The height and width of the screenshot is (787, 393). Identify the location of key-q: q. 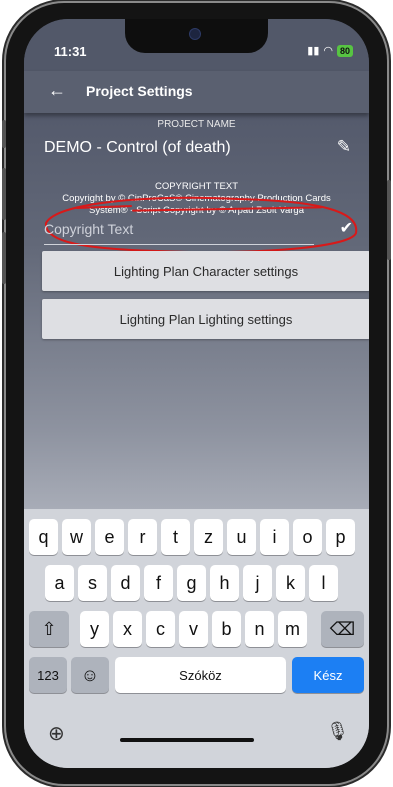
(43, 537).